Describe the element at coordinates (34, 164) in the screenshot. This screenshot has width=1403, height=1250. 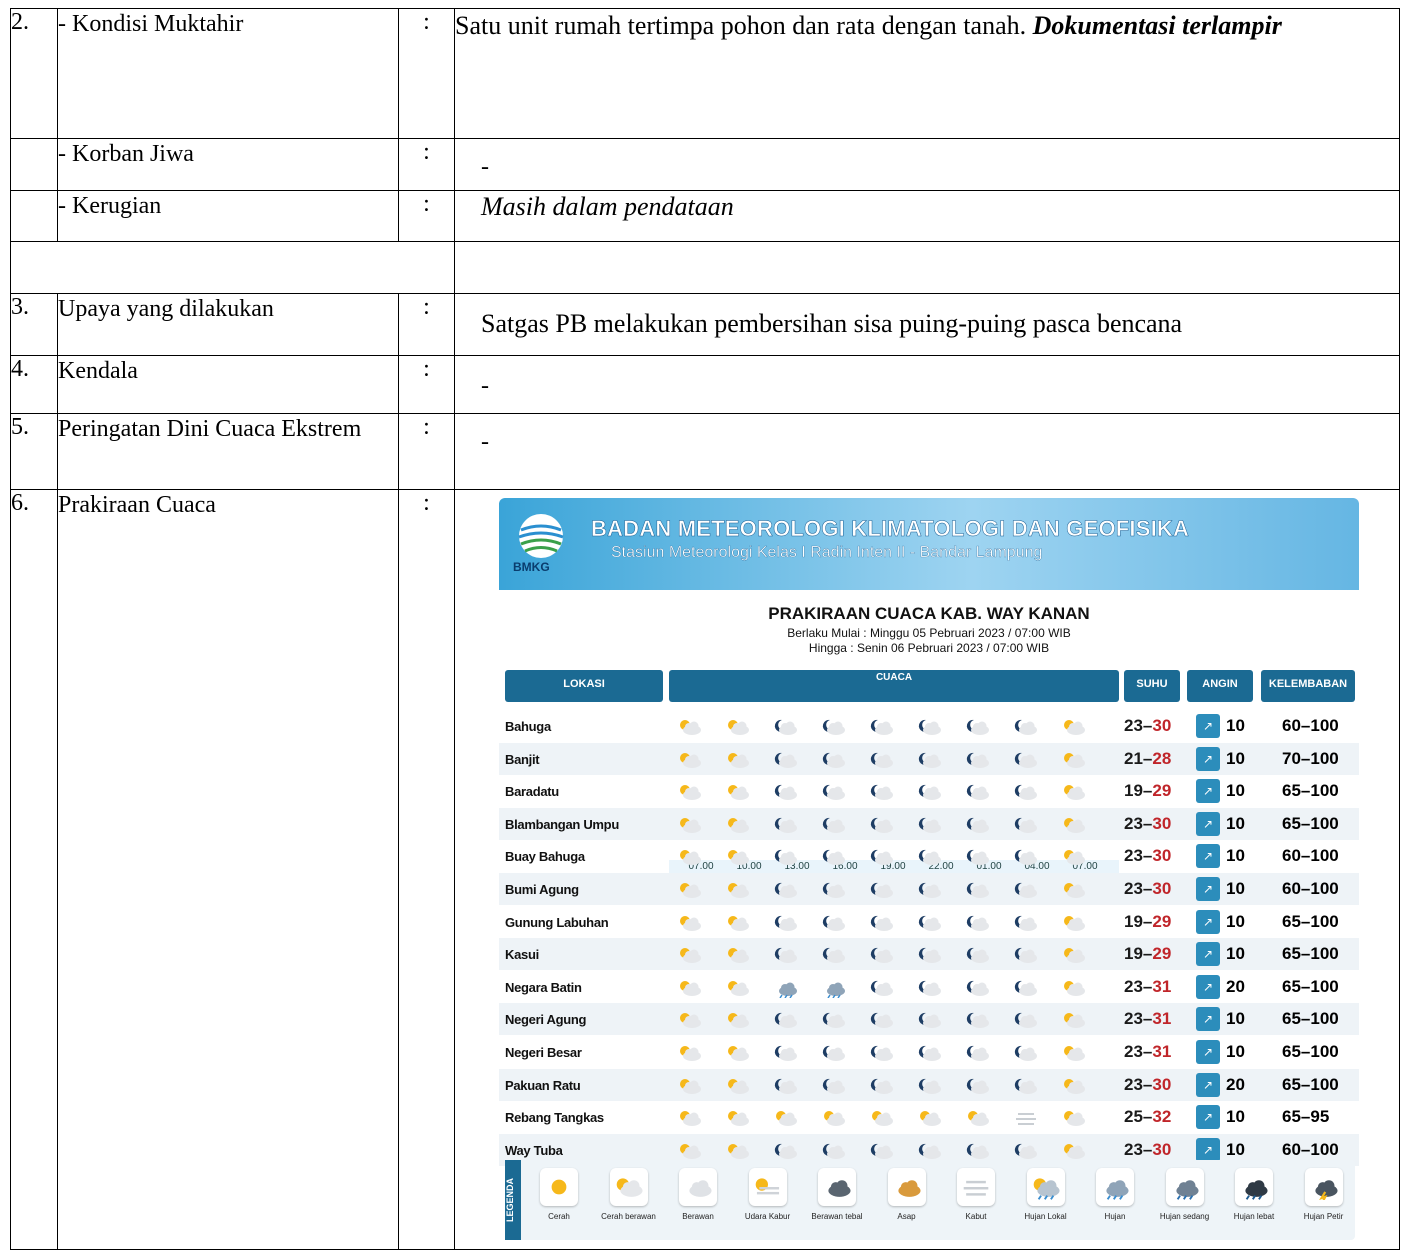
I see `row-number` at that location.